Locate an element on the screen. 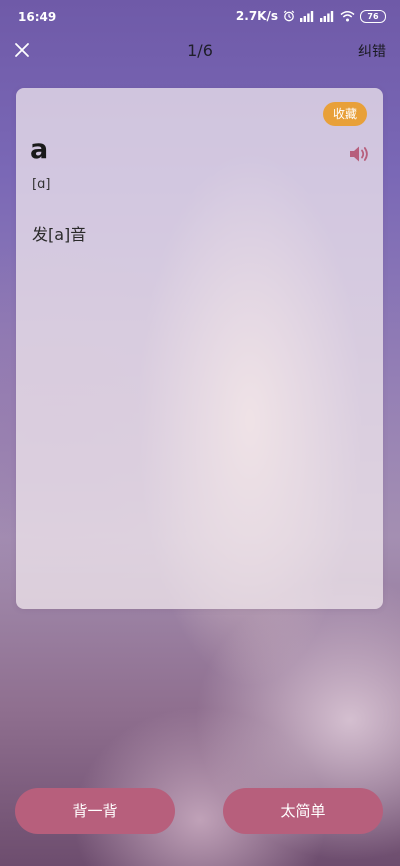  favorite-button: 收藏 is located at coordinates (344, 114).